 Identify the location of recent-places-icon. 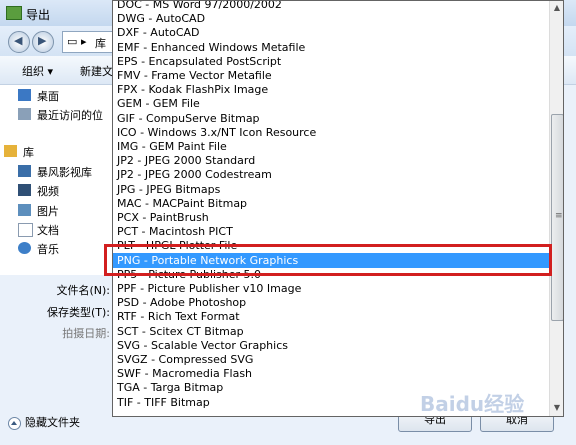
(24, 114).